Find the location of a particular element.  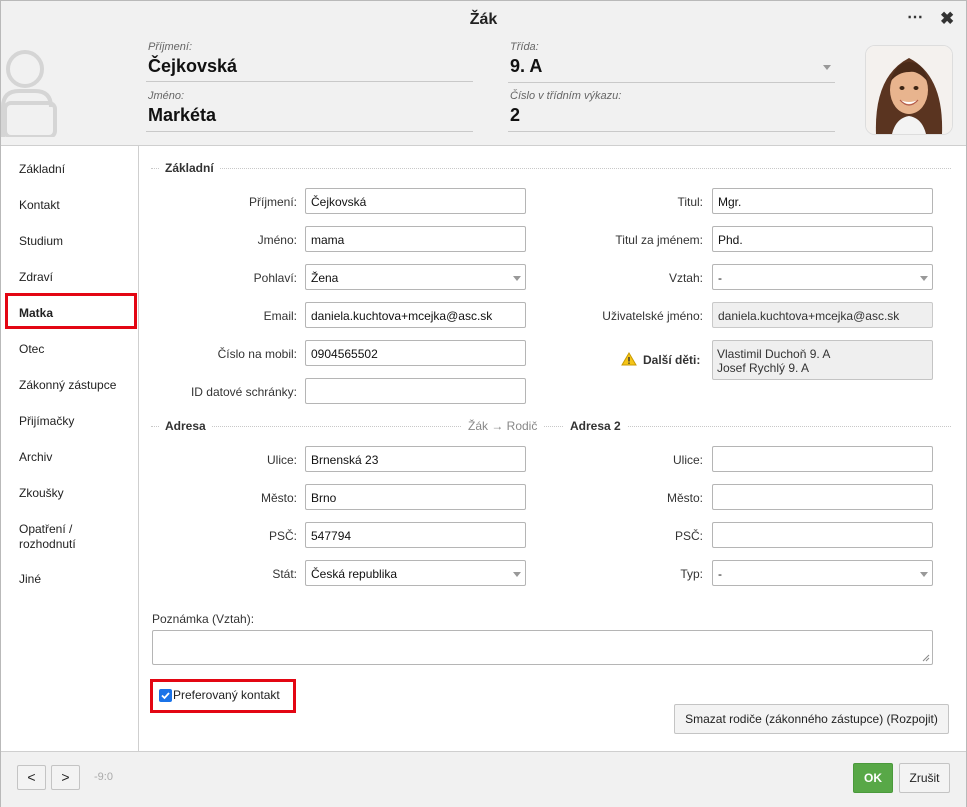

databox-label: ID datové schránky: is located at coordinates (243, 392).